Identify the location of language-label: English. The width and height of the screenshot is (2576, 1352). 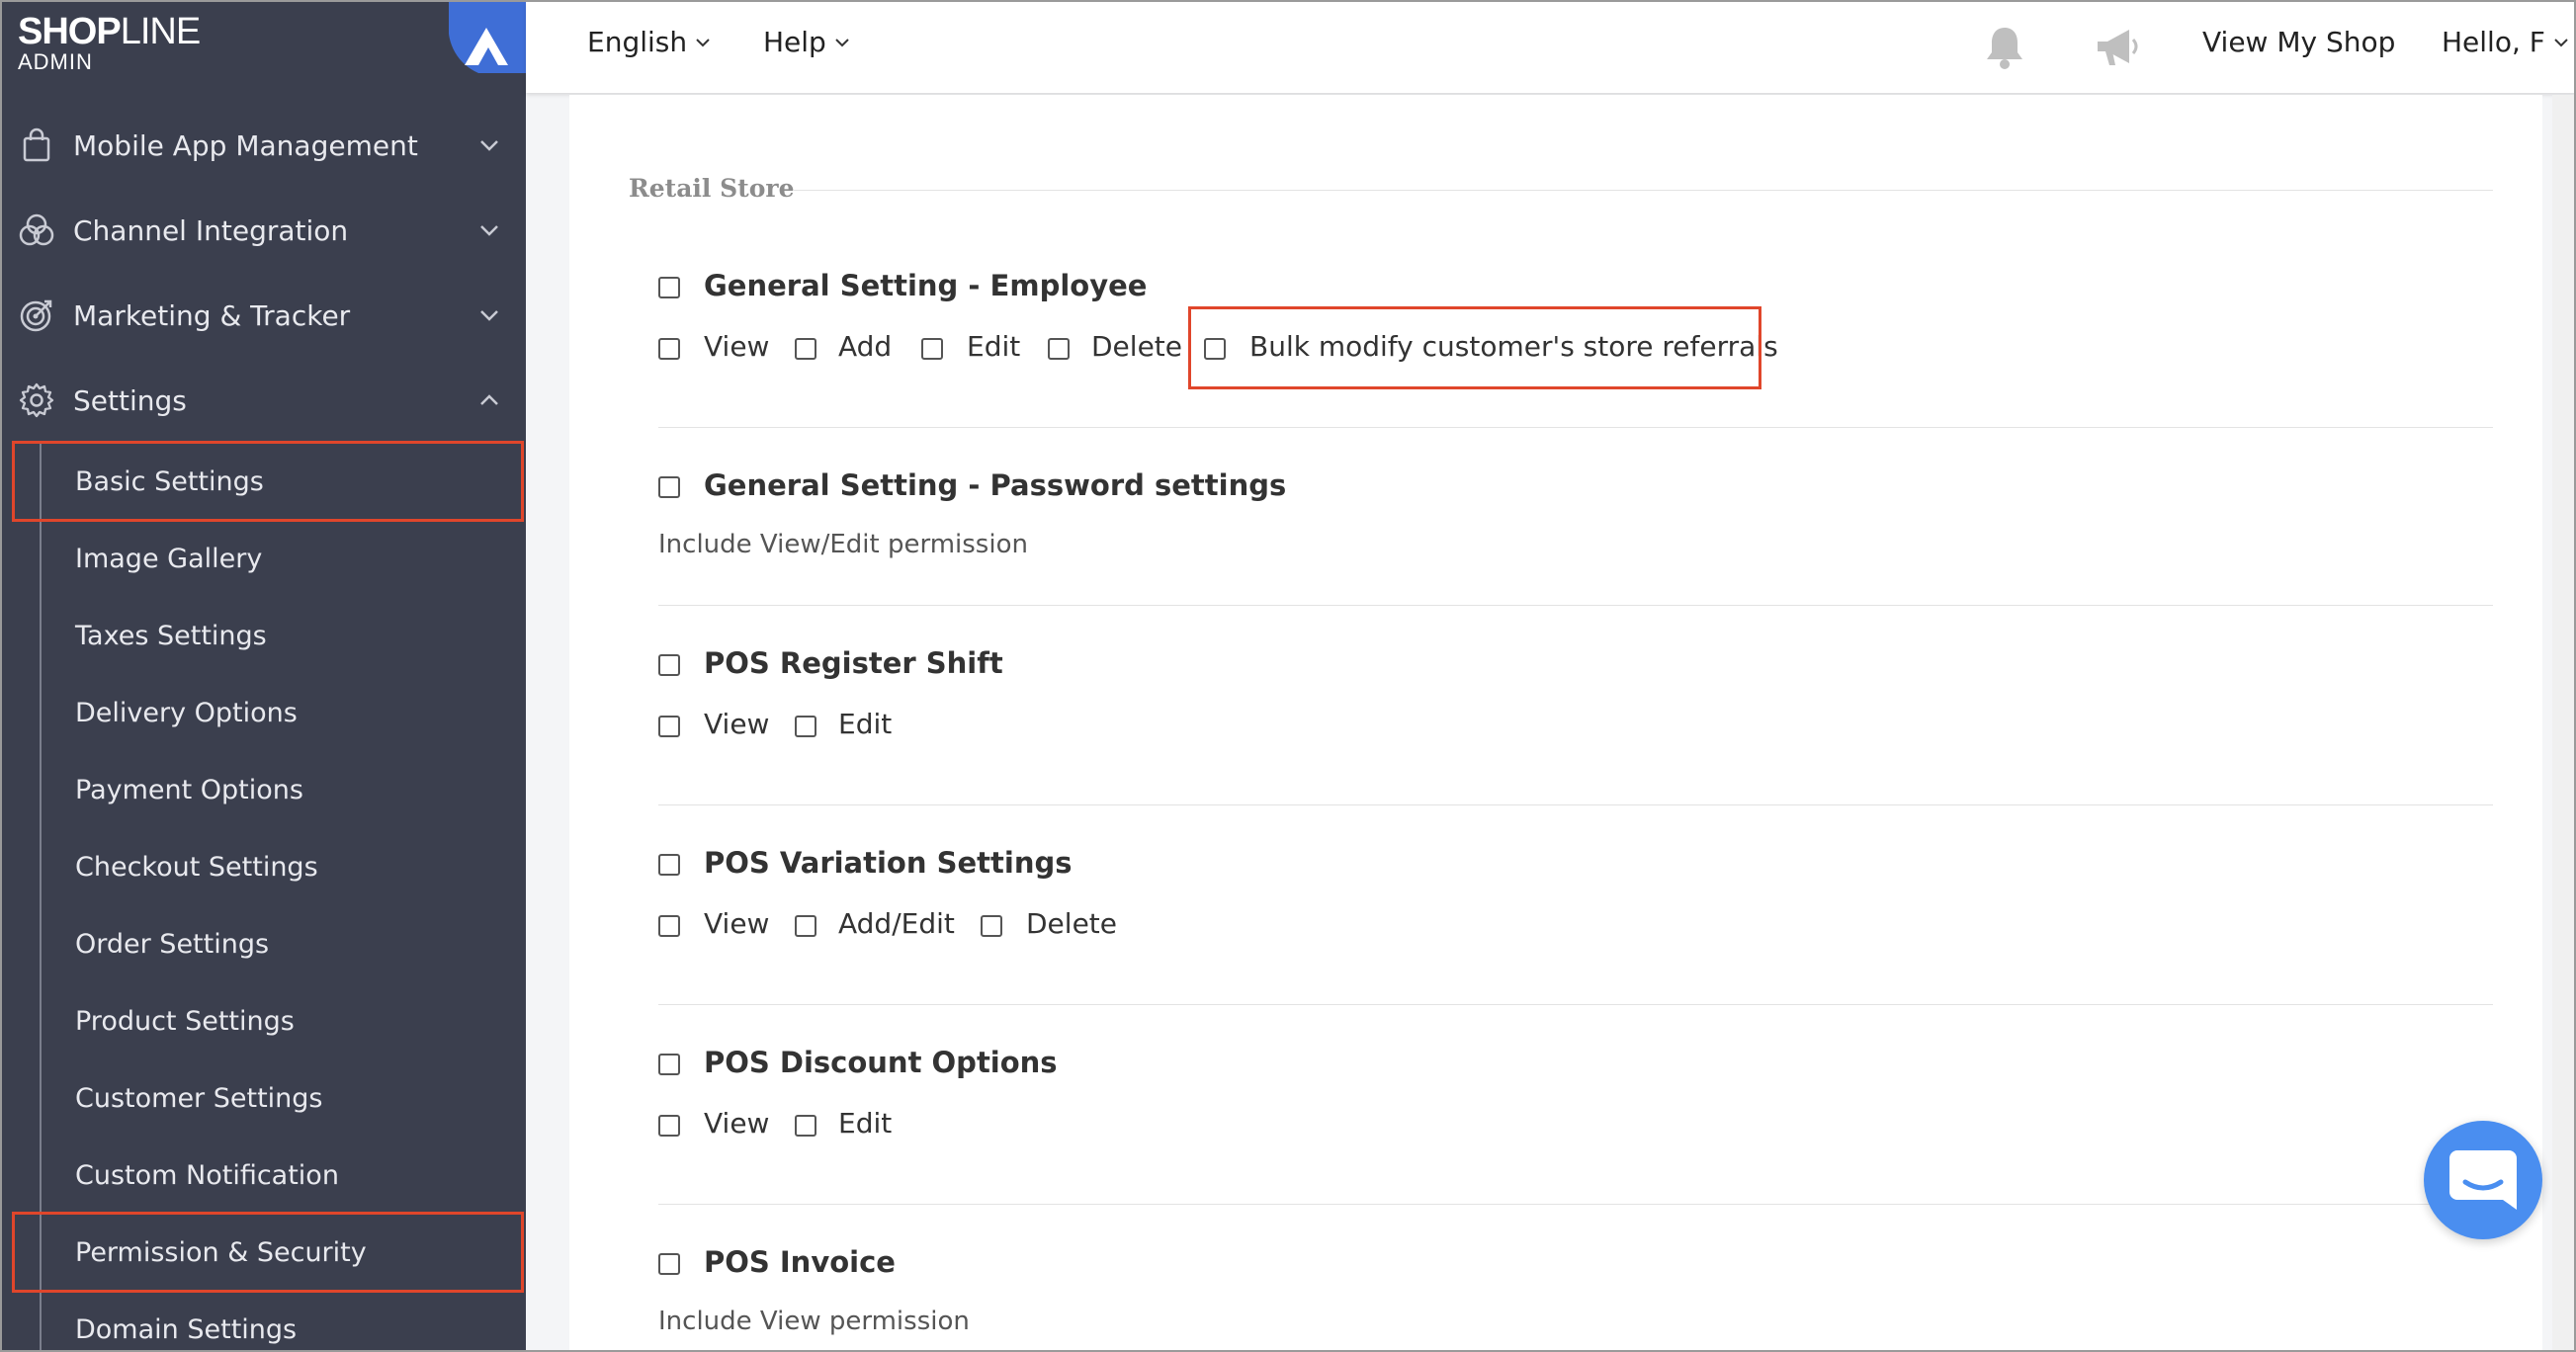
(637, 42).